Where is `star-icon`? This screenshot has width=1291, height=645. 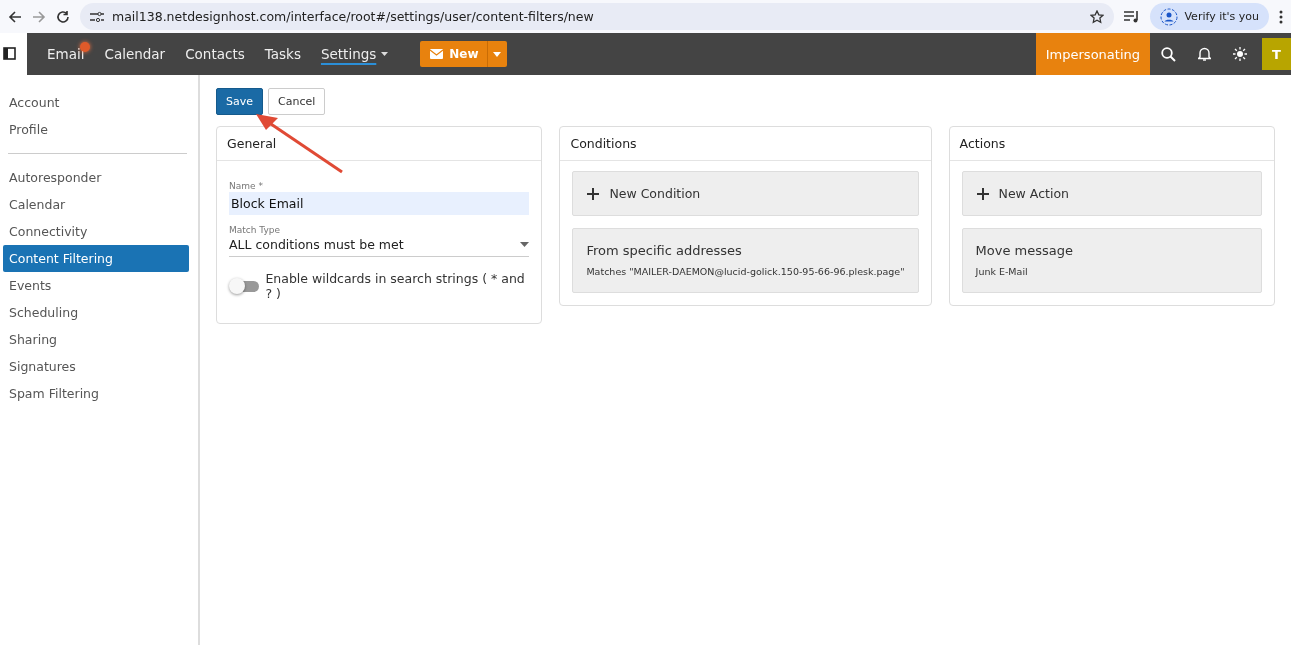
star-icon is located at coordinates (1097, 16).